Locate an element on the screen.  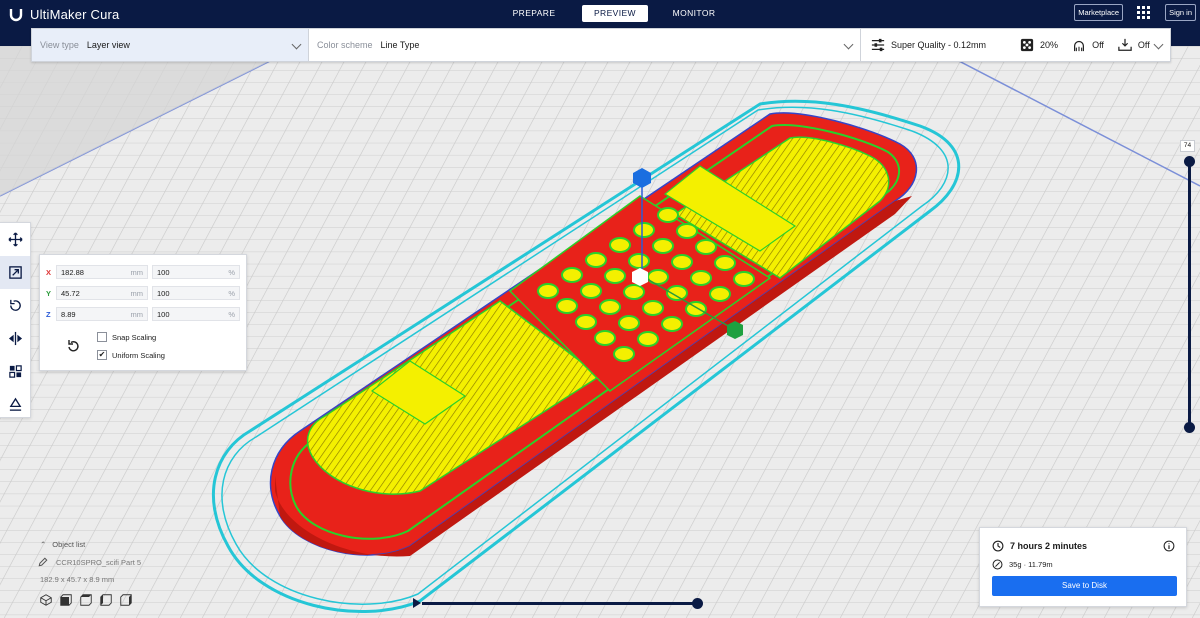
path-slider-handle is located at coordinates (697, 603).